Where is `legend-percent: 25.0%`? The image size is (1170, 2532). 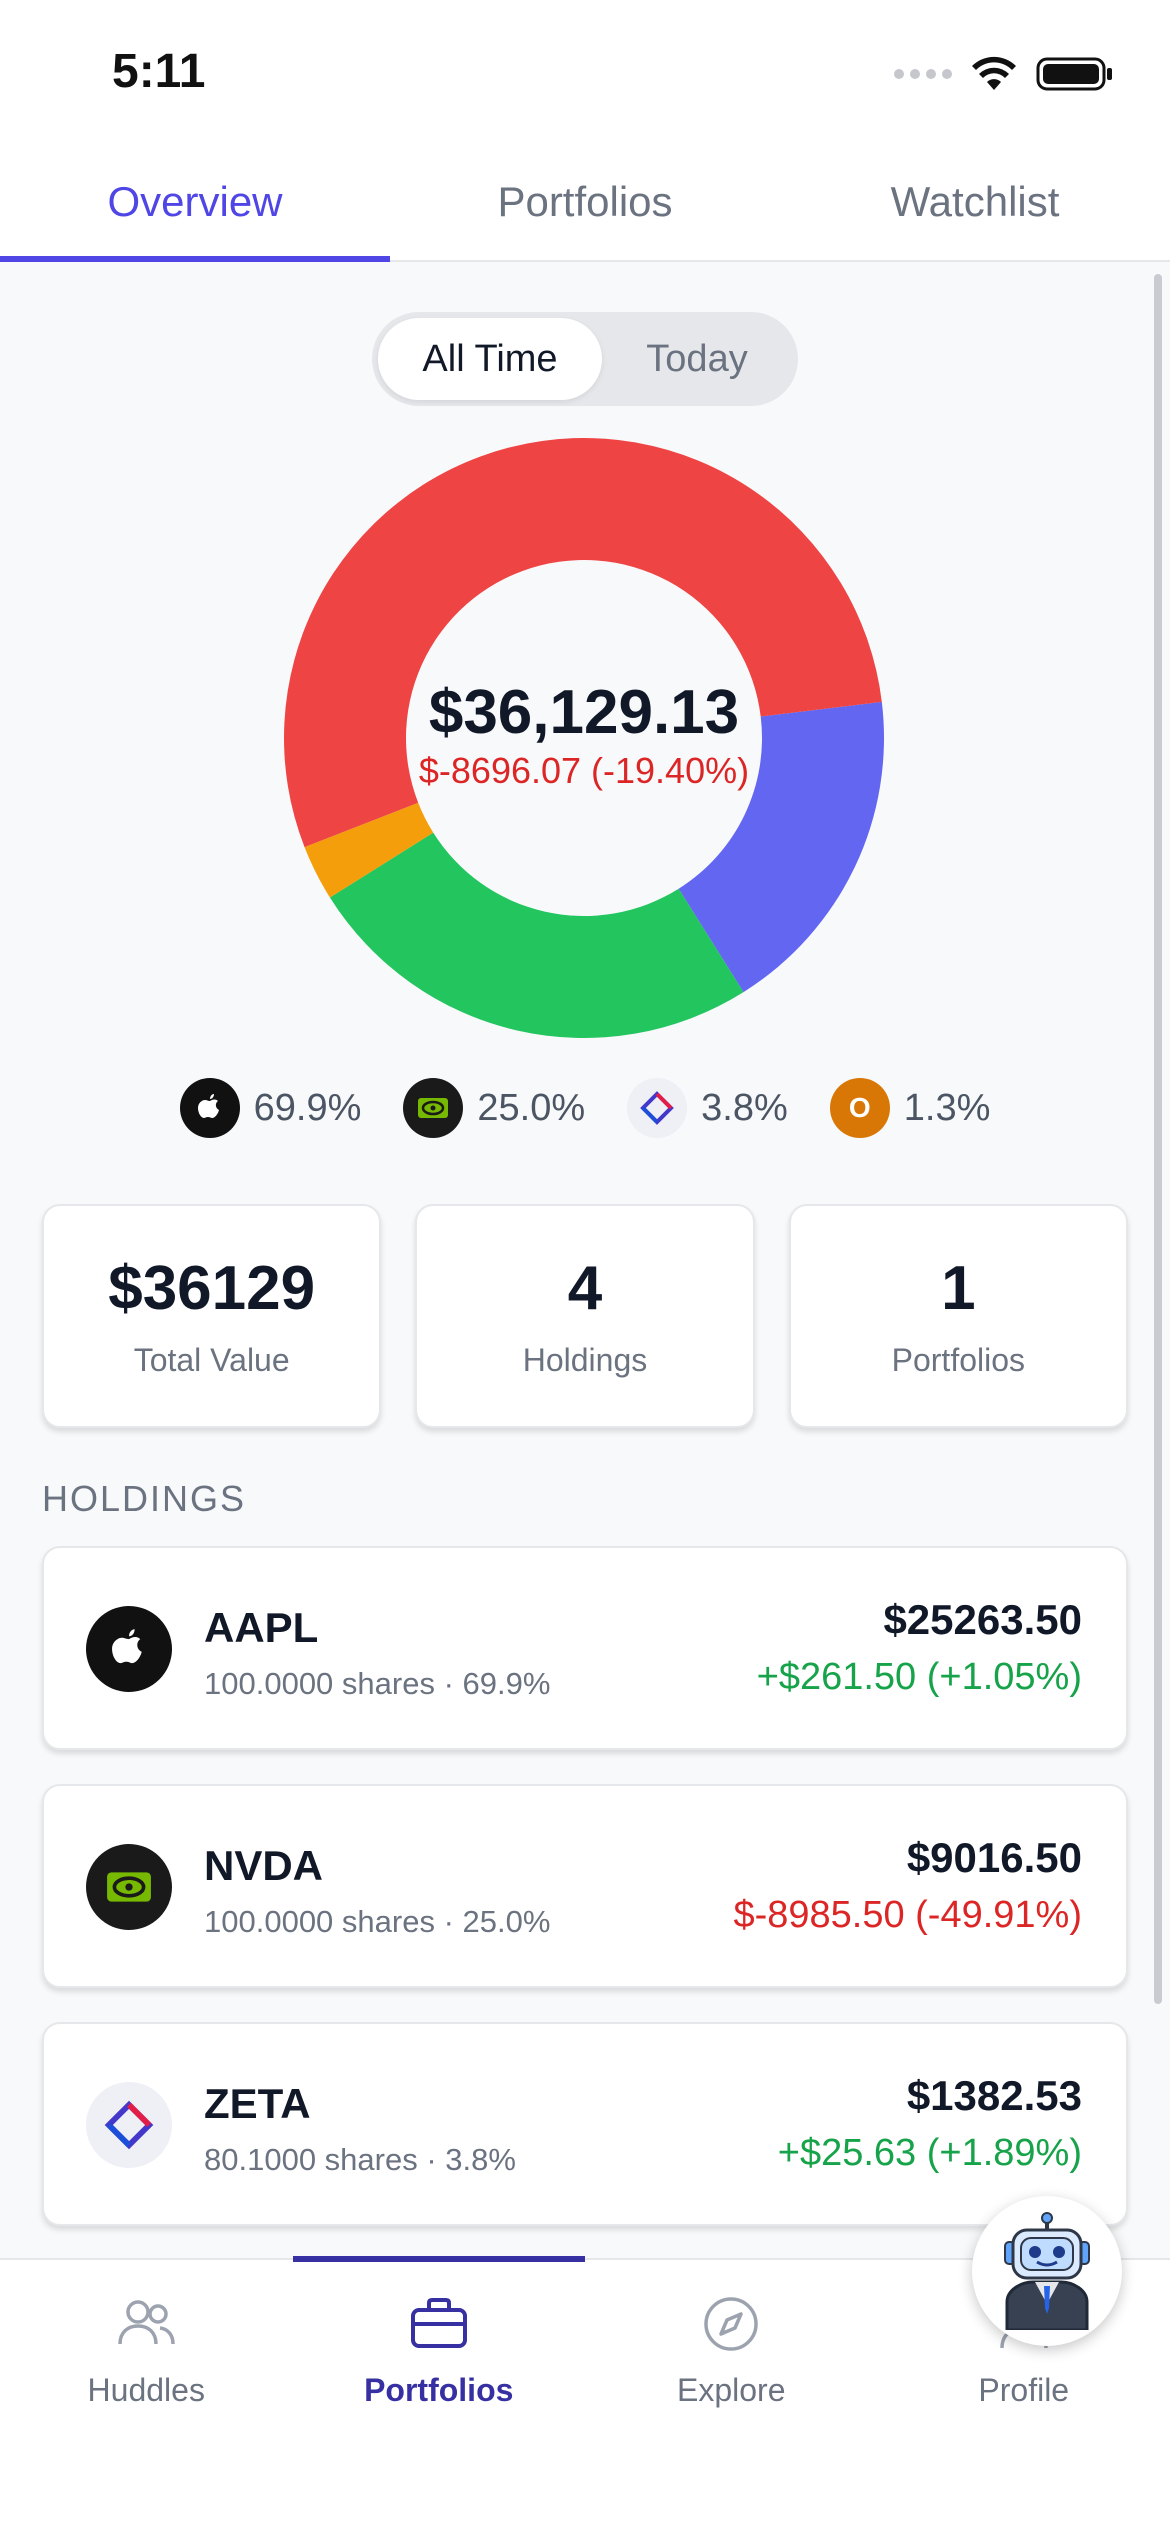
legend-percent: 25.0% is located at coordinates (531, 1107).